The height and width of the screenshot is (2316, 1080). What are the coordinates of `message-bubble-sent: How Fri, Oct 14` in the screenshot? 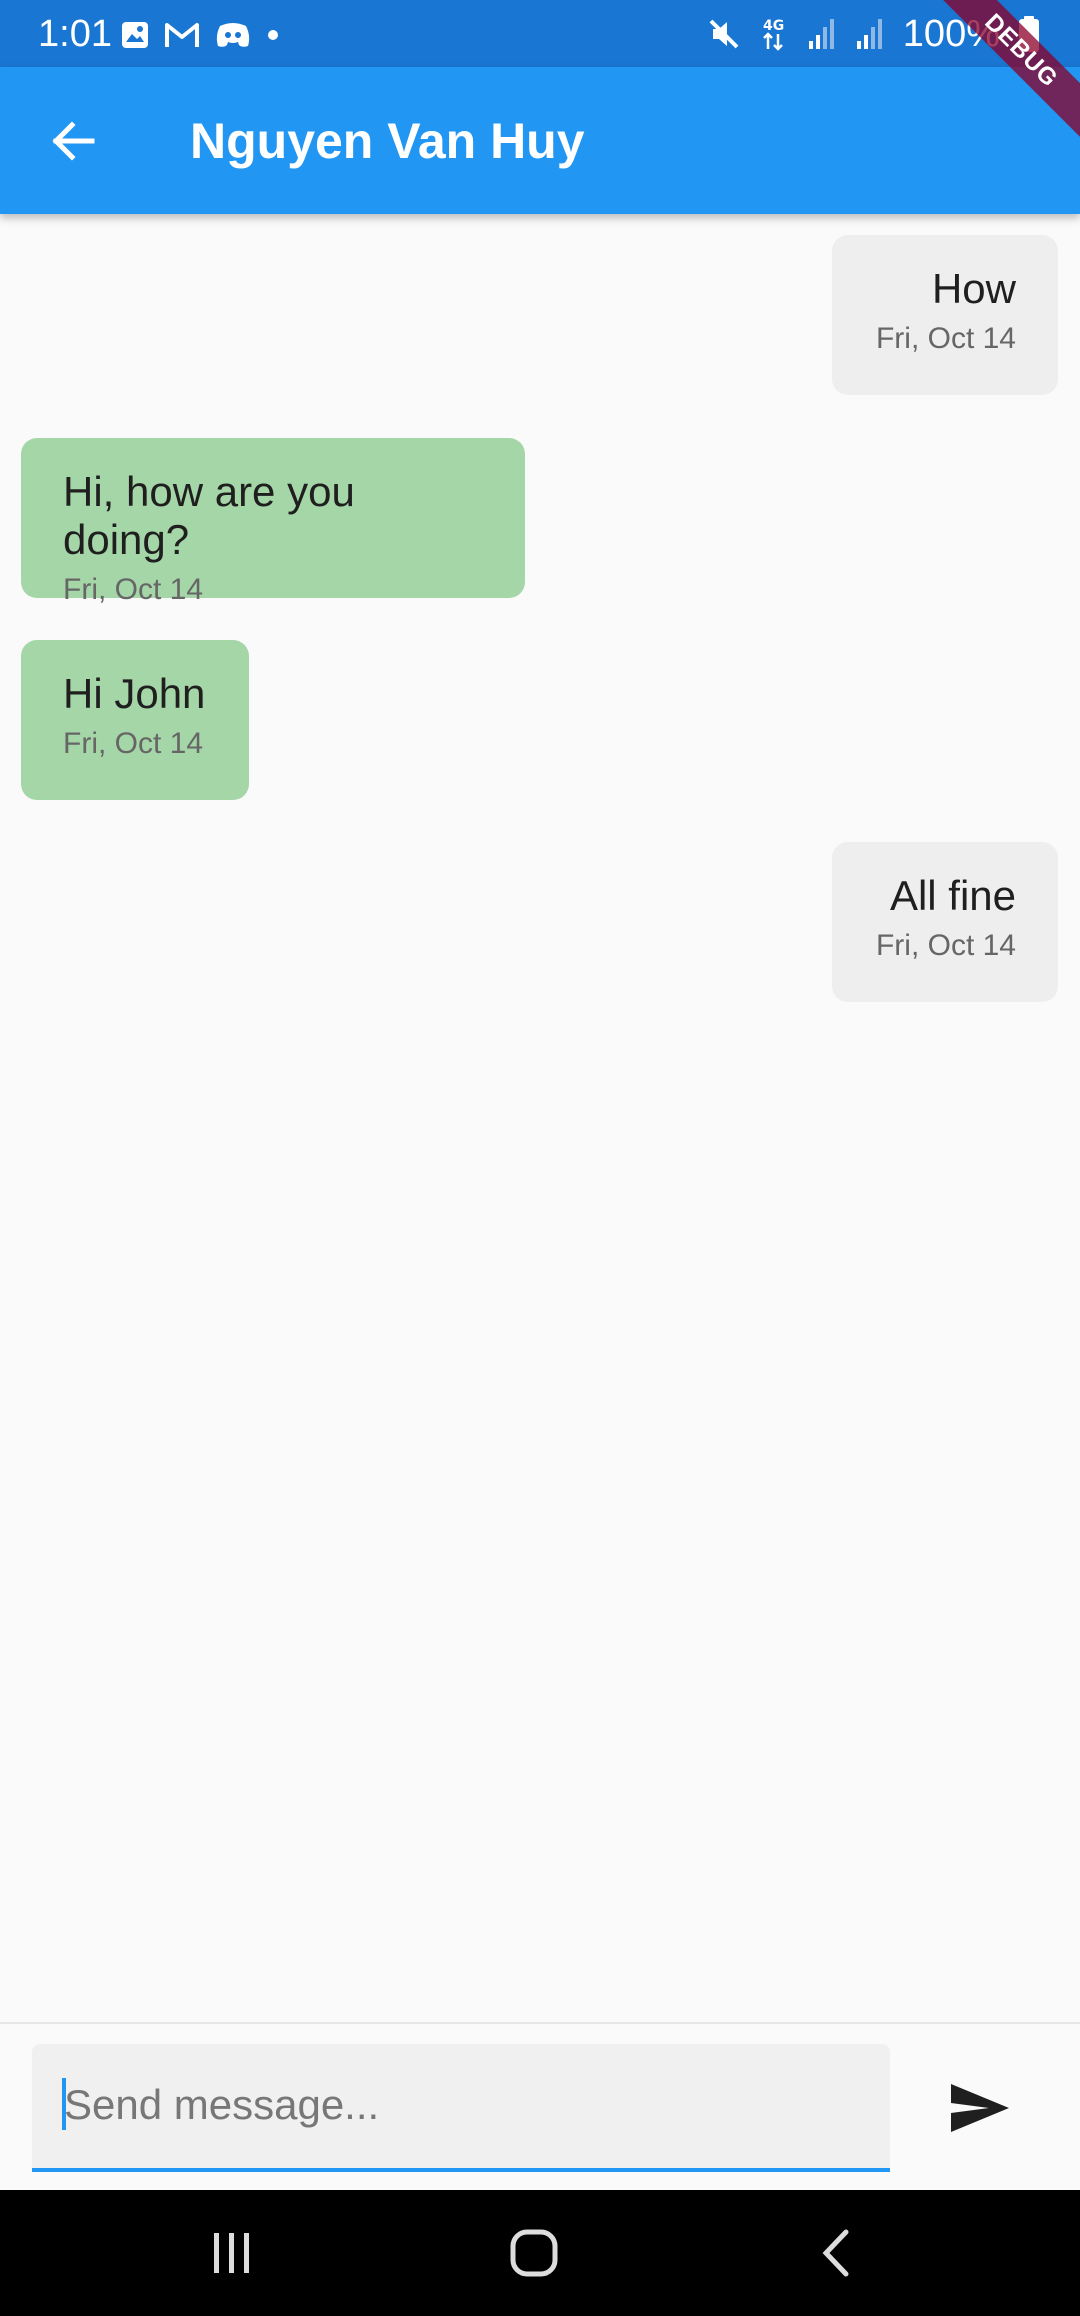 It's located at (945, 315).